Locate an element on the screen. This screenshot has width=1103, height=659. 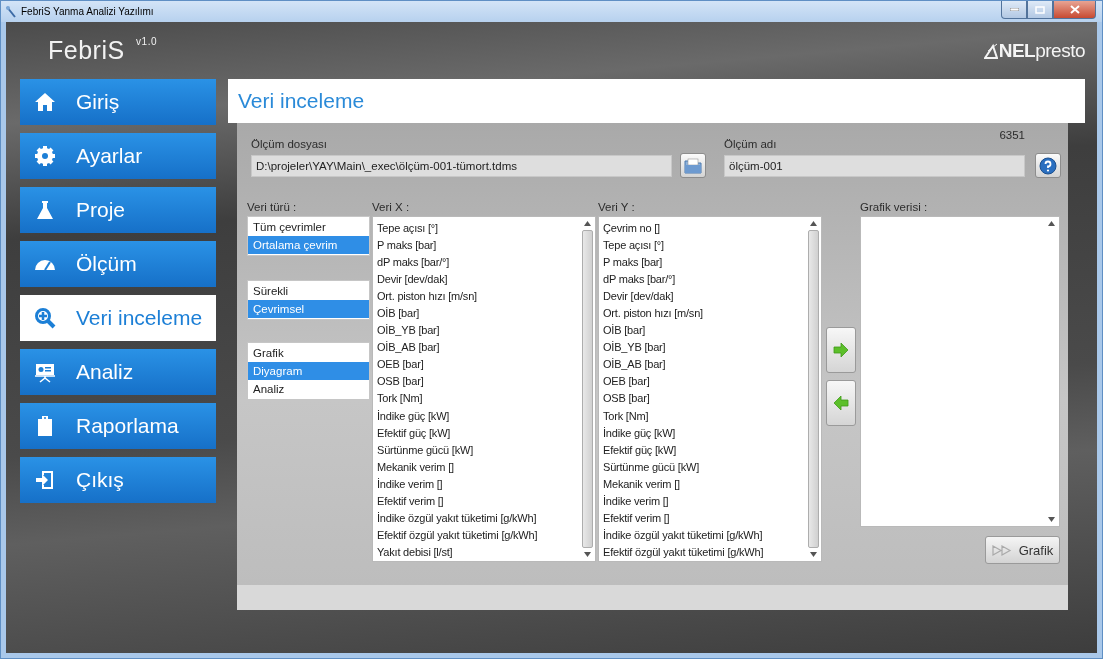
sidebar-item: Raporlama is located at coordinates (118, 426).